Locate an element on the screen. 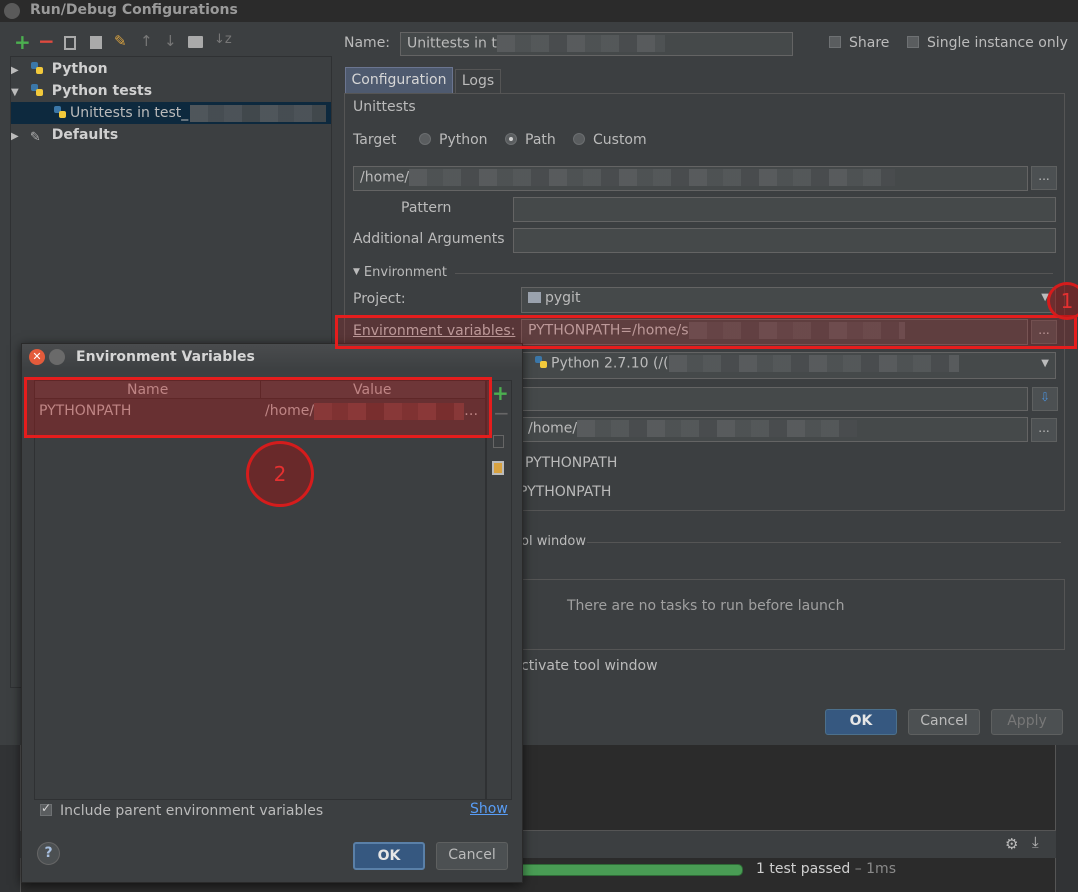  edit-defaults-icon: ✎ is located at coordinates (120, 41).